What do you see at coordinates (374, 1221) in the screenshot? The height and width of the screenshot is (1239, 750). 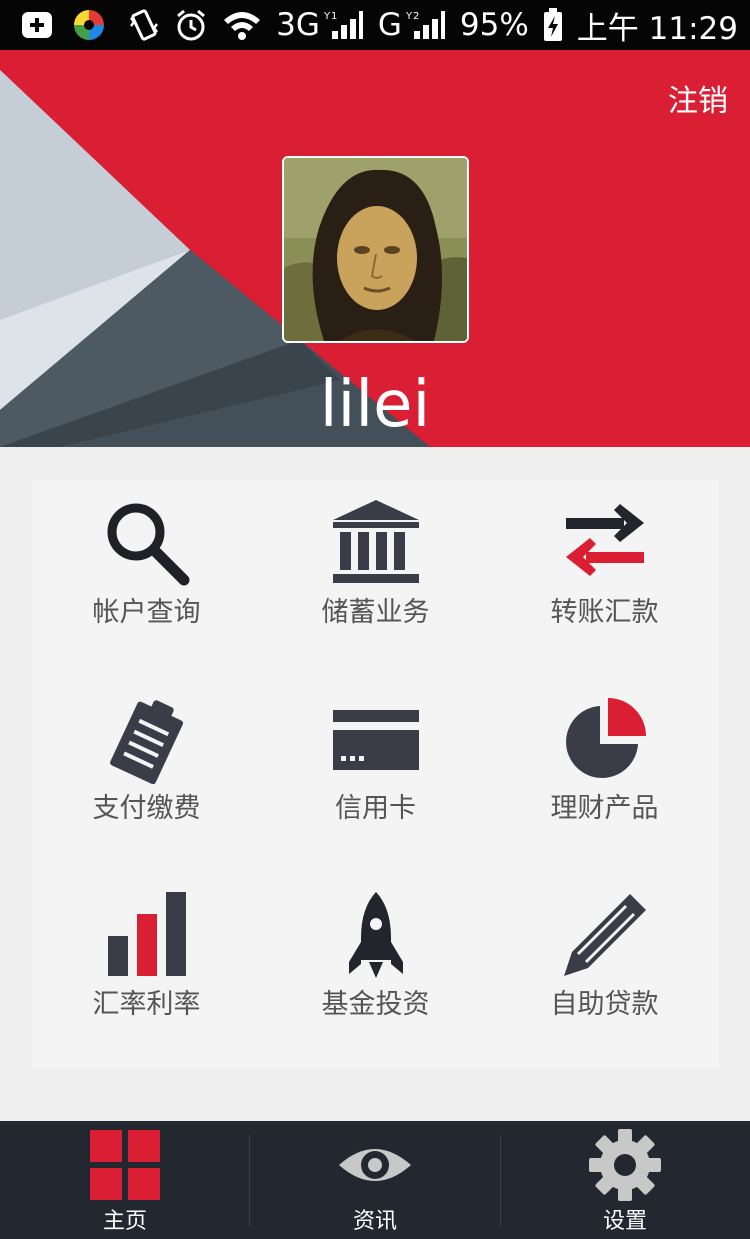 I see `tab-label: 资讯` at bounding box center [374, 1221].